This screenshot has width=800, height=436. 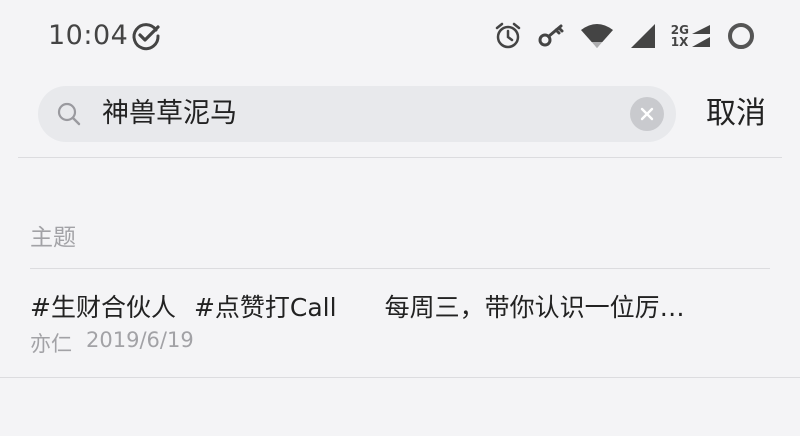 I want to click on battery-ring-icon, so click(x=741, y=36).